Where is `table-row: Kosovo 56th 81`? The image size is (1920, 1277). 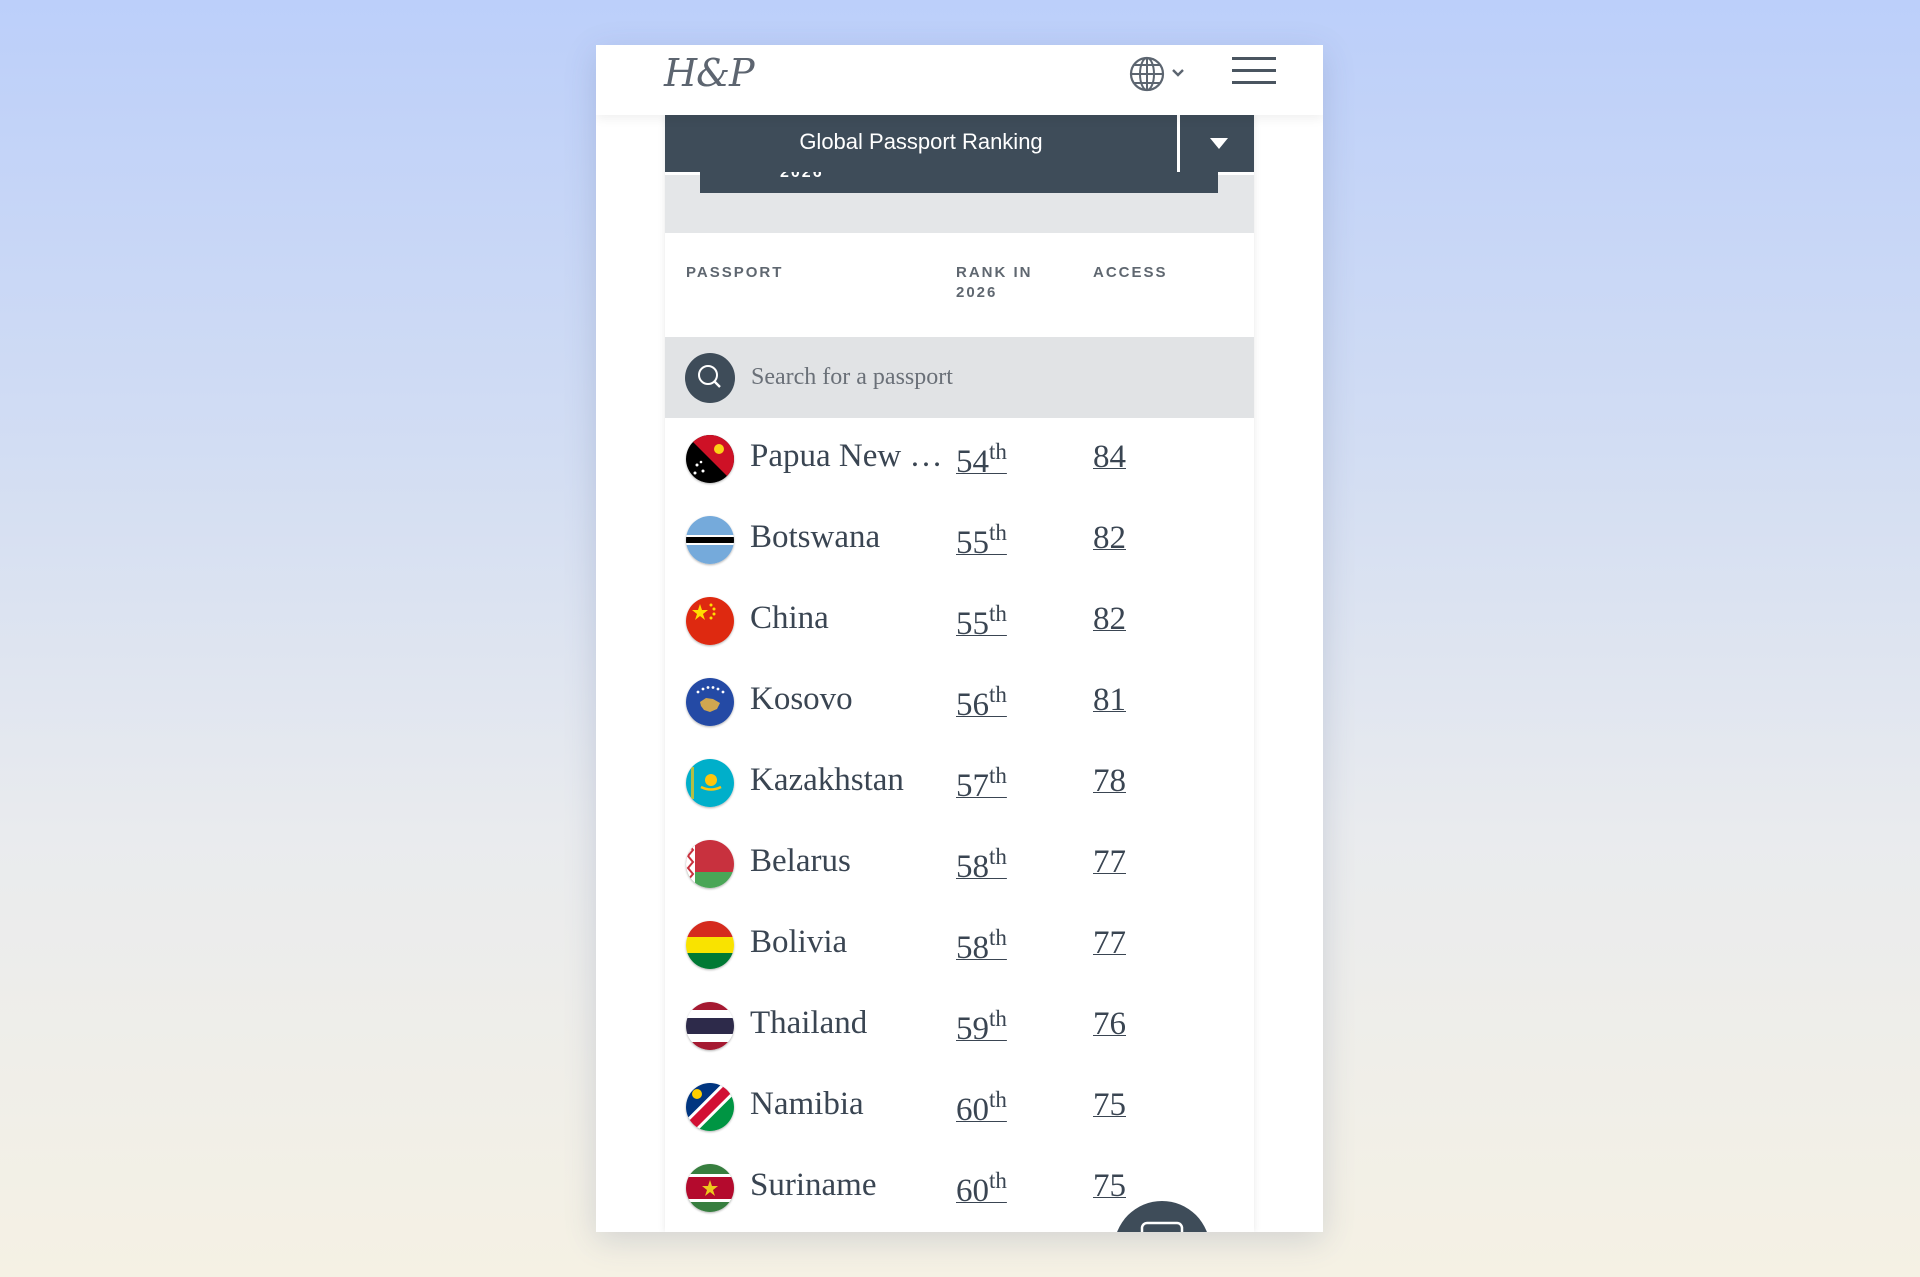 table-row: Kosovo 56th 81 is located at coordinates (959, 701).